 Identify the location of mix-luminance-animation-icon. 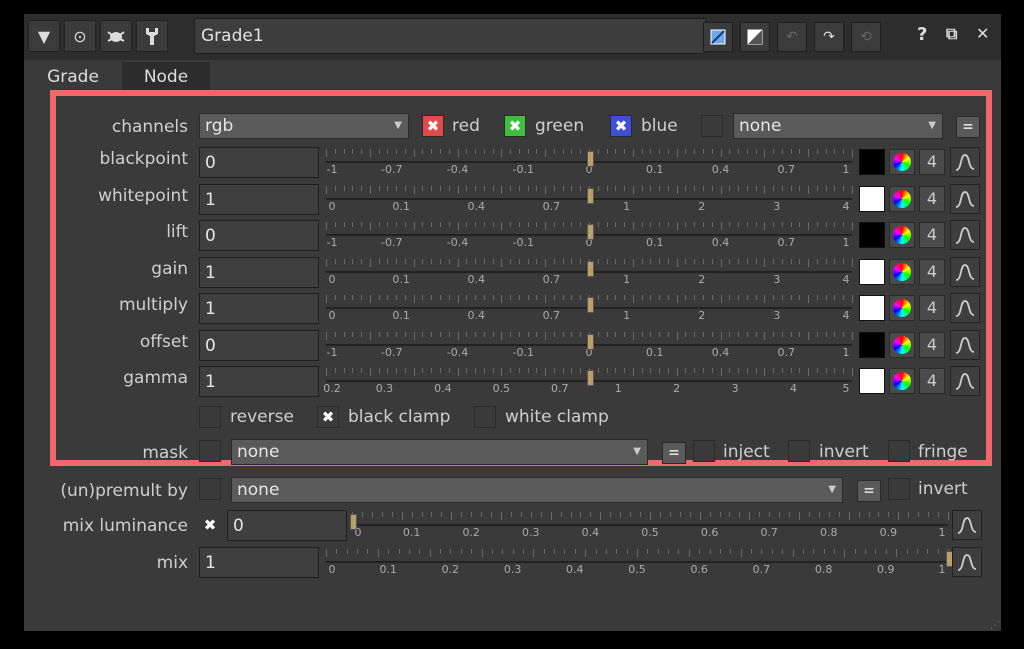
(967, 525).